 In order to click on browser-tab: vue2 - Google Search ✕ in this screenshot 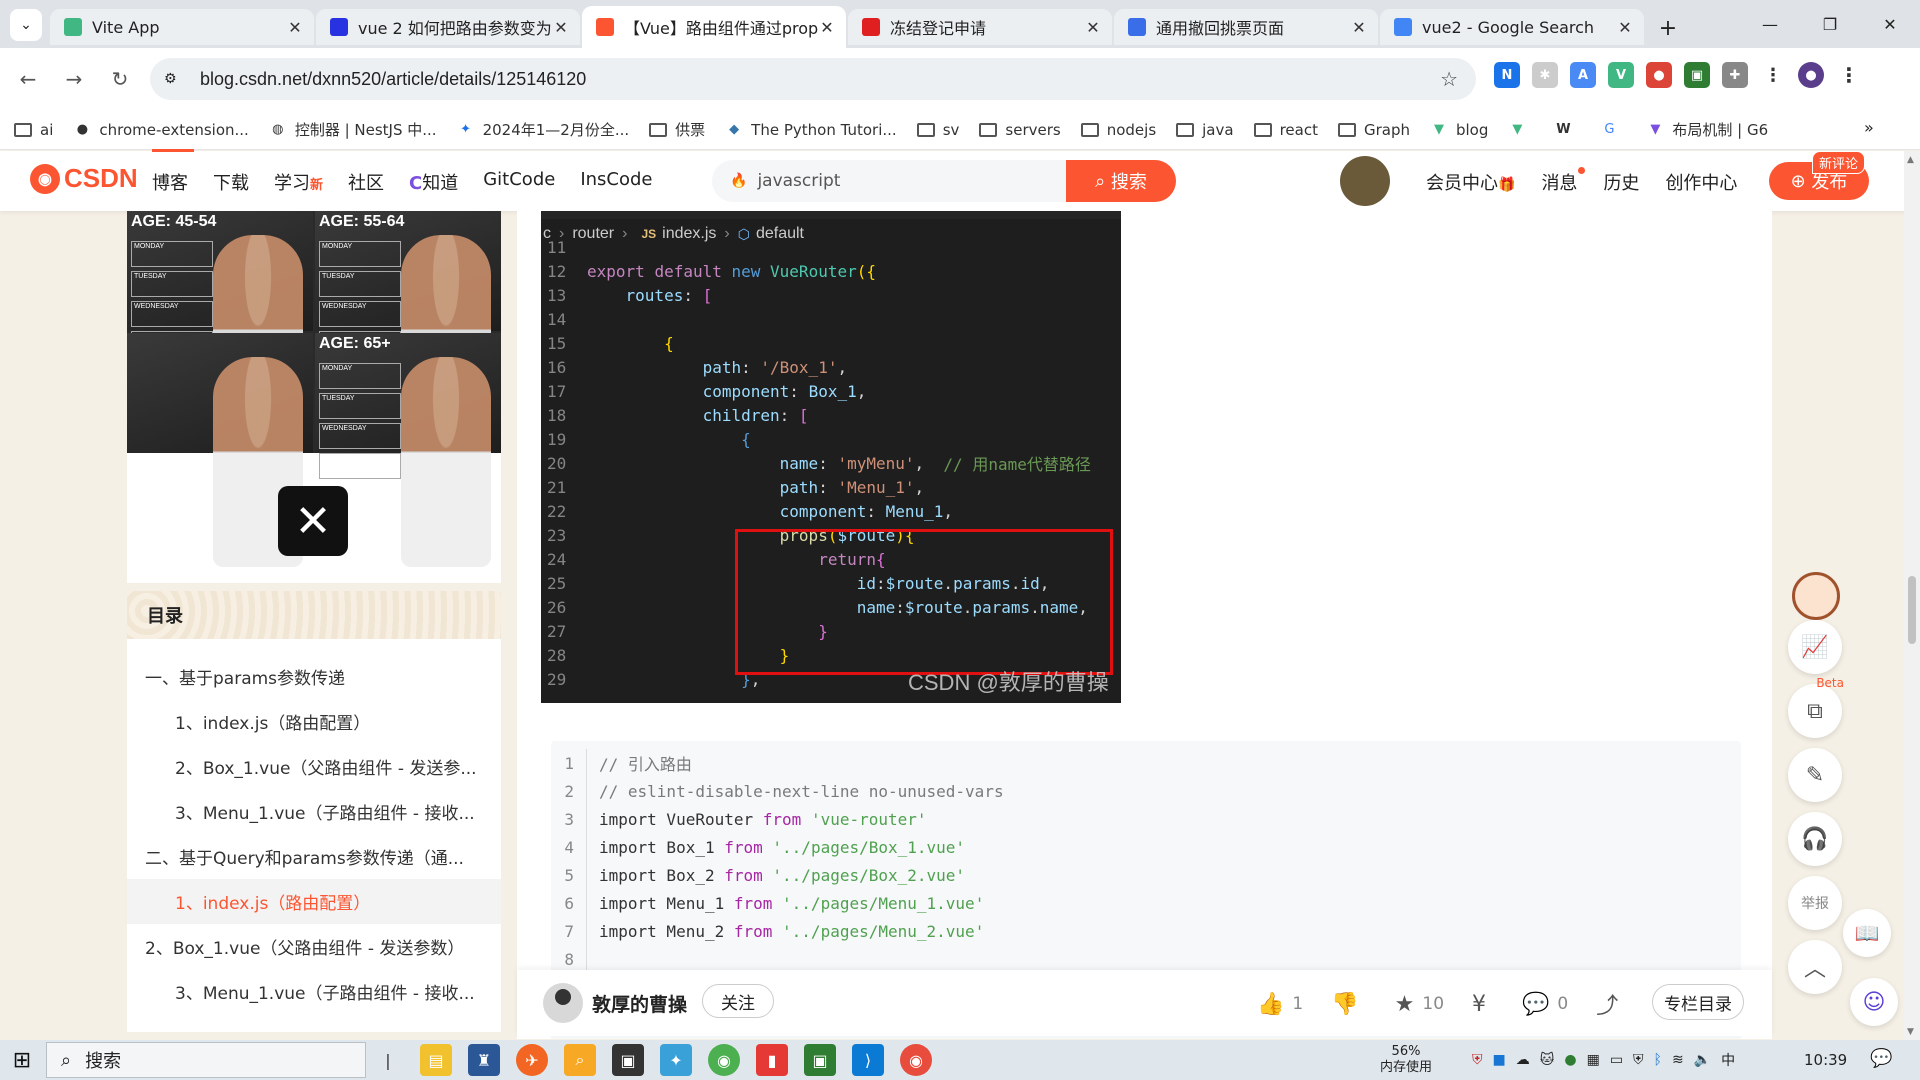, I will do `click(1512, 27)`.